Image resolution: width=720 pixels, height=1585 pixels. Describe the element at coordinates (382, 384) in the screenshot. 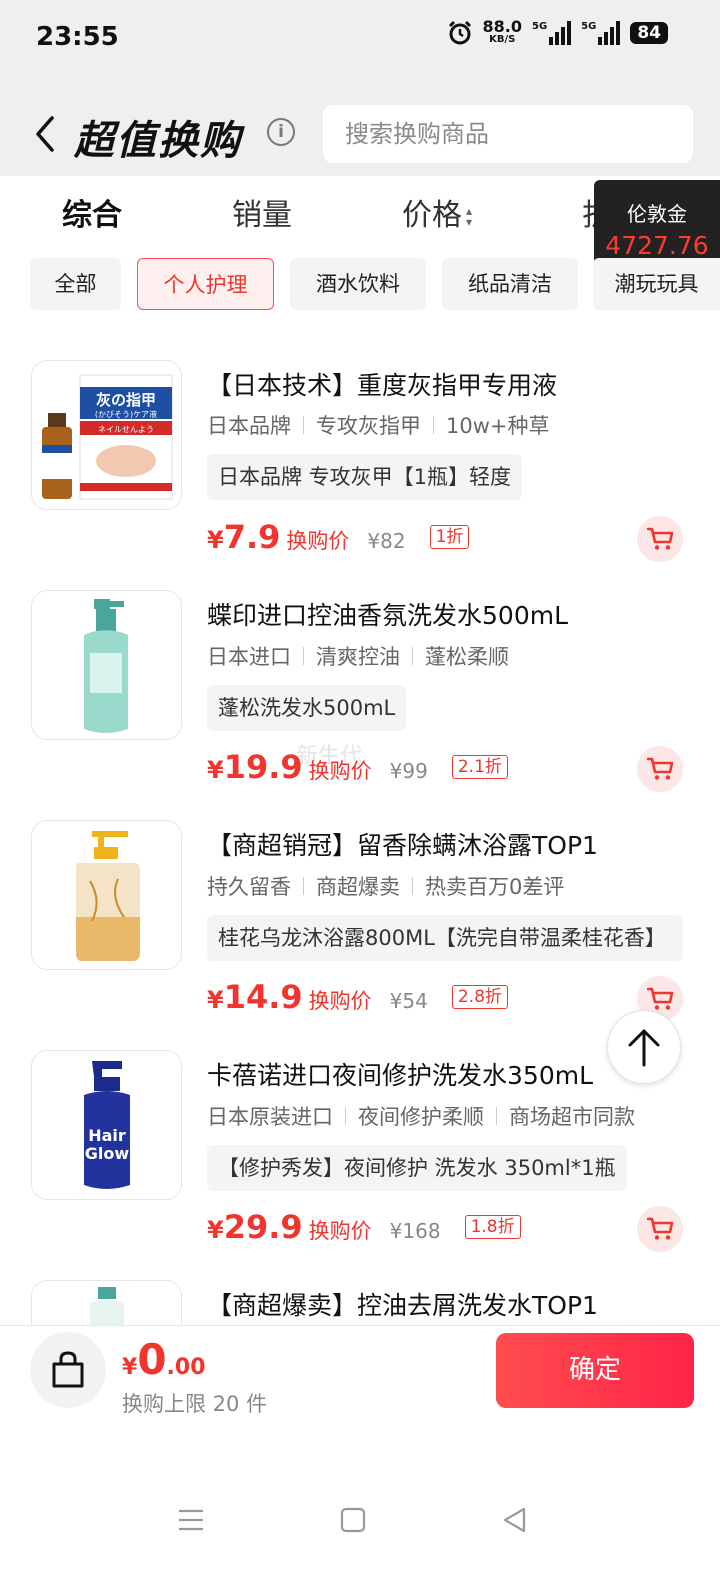

I see `product-name: 【日本技术】重度灰指甲专用液` at that location.